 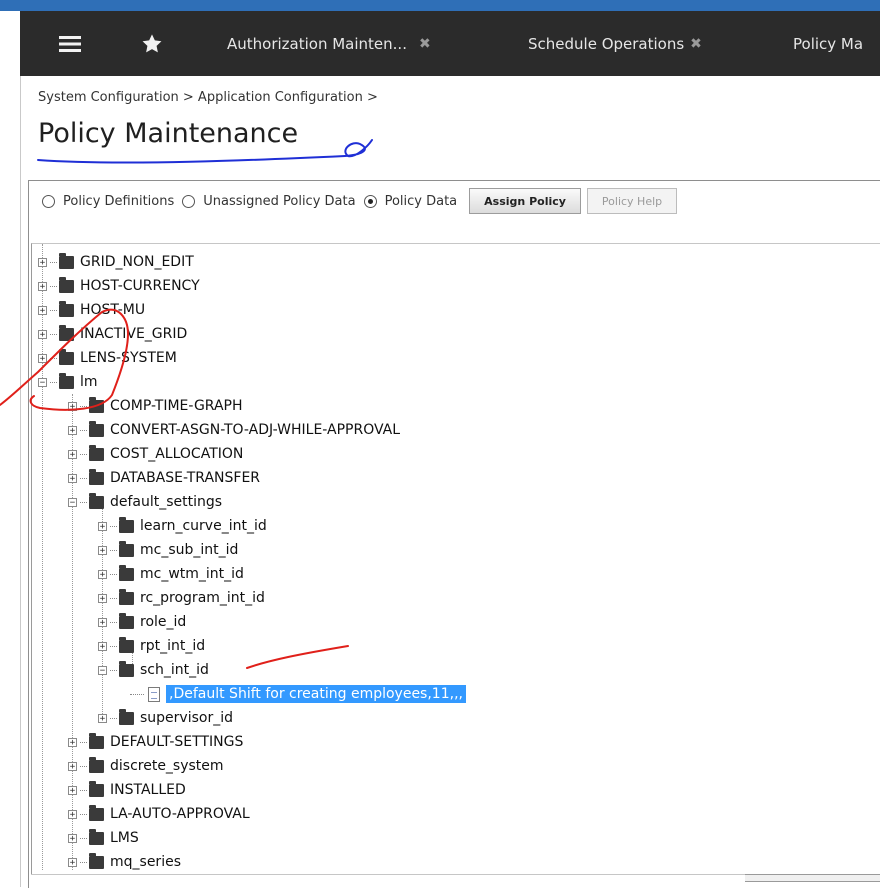 What do you see at coordinates (189, 550) in the screenshot?
I see `node-label: mc_sub_int_id` at bounding box center [189, 550].